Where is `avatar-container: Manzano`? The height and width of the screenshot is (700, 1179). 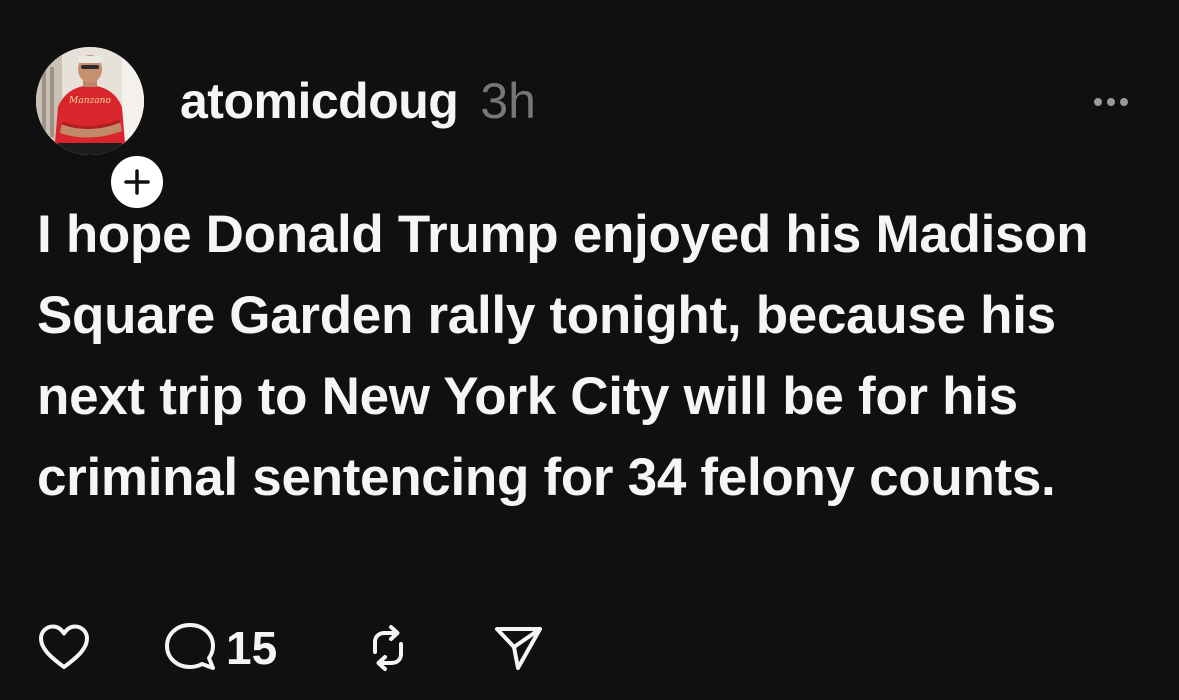
avatar-container: Manzano is located at coordinates (102, 130).